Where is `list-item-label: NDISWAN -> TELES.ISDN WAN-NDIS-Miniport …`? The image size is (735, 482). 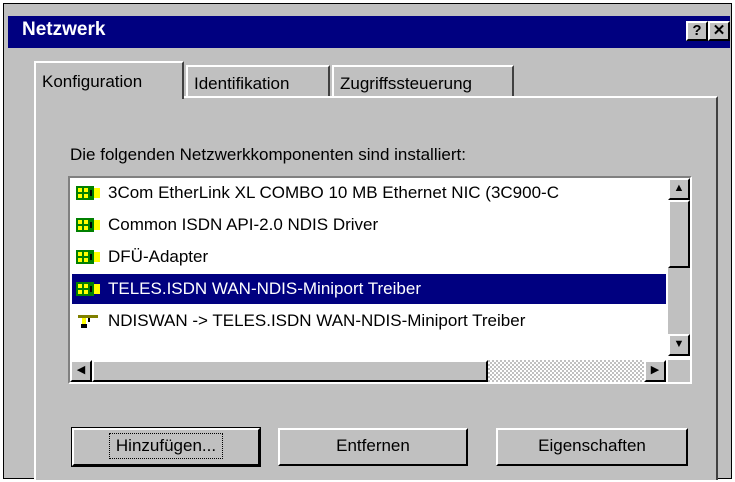
list-item-label: NDISWAN -> TELES.ISDN WAN-NDIS-Miniport … is located at coordinates (317, 320).